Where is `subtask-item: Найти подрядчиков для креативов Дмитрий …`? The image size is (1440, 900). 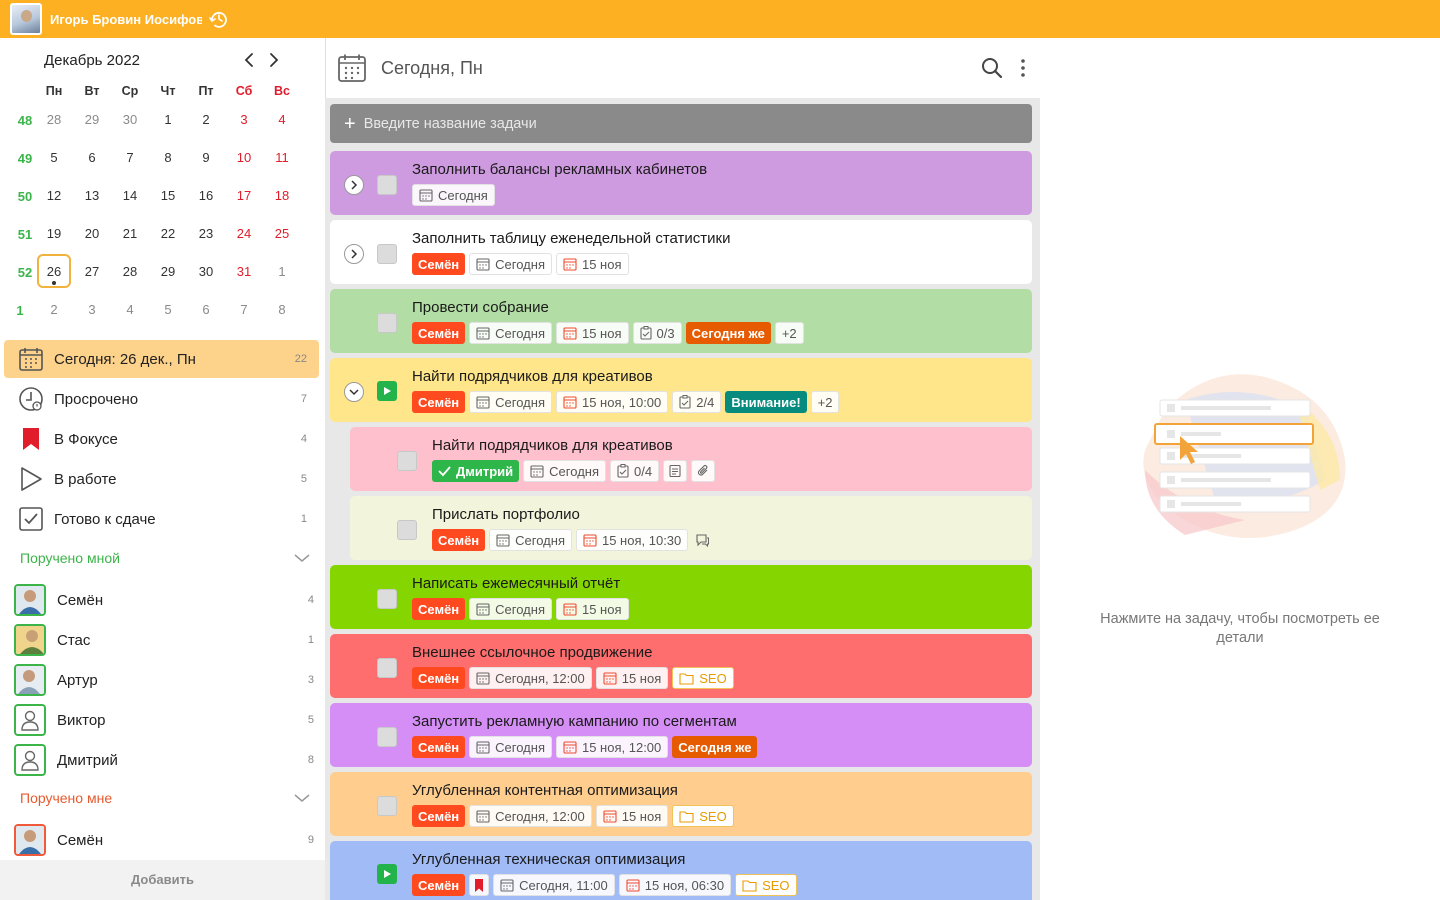
subtask-item: Найти подрядчиков для креативов Дмитрий … is located at coordinates (691, 459).